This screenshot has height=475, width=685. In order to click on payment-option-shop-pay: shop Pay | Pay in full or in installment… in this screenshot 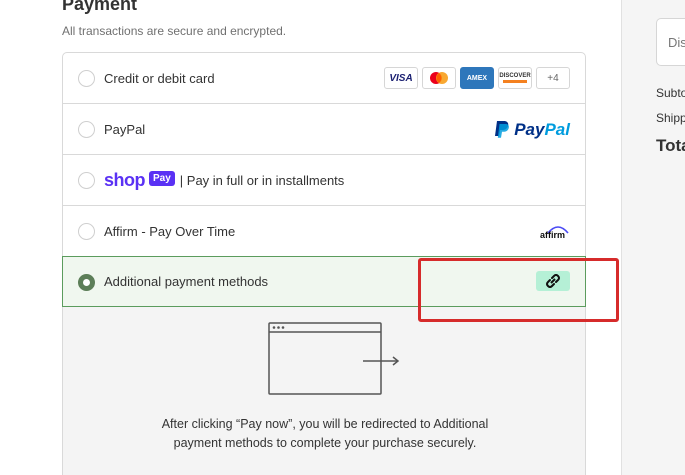, I will do `click(324, 180)`.